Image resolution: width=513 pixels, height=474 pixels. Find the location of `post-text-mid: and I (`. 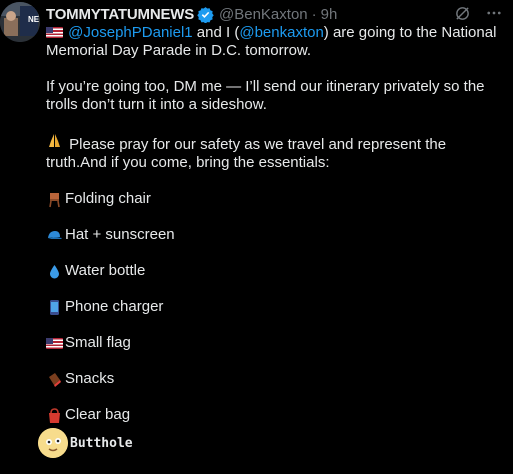

post-text-mid: and I ( is located at coordinates (216, 32).